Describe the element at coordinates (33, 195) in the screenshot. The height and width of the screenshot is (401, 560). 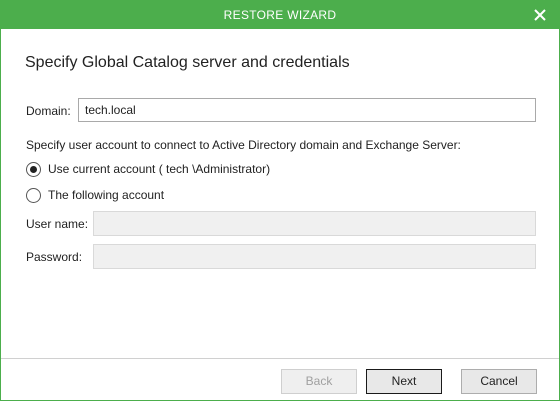
I see `radio-following-account` at that location.